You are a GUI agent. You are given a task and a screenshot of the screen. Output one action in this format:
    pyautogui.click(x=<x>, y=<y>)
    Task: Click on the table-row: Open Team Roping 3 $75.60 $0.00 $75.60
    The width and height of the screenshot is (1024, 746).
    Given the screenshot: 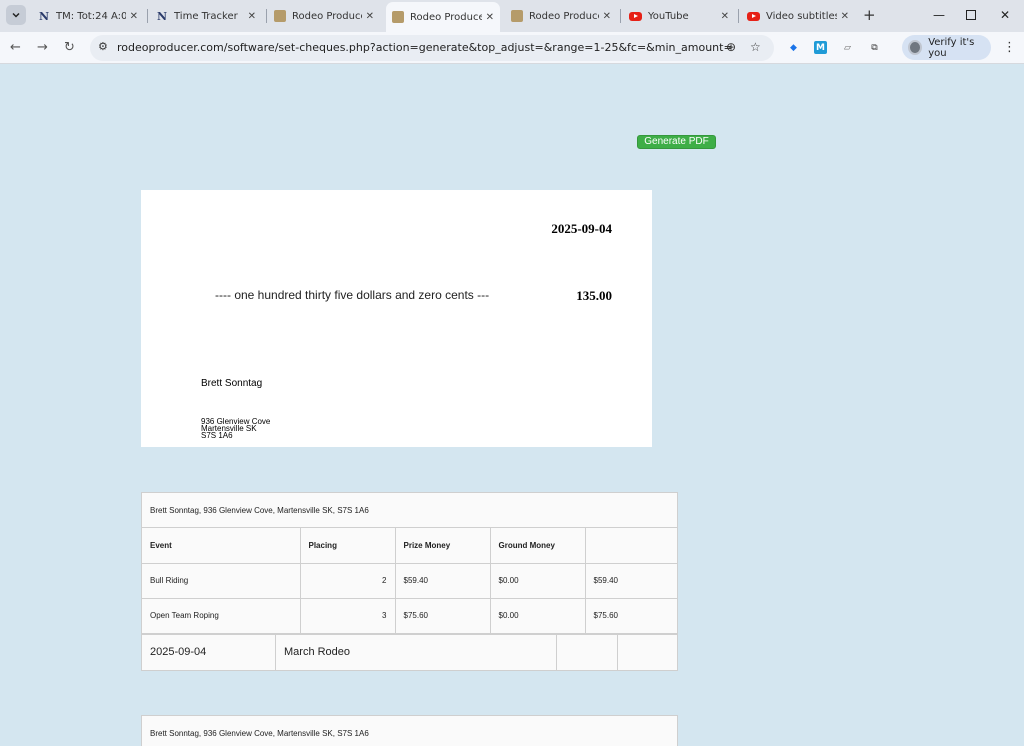 What is the action you would take?
    pyautogui.click(x=409, y=616)
    